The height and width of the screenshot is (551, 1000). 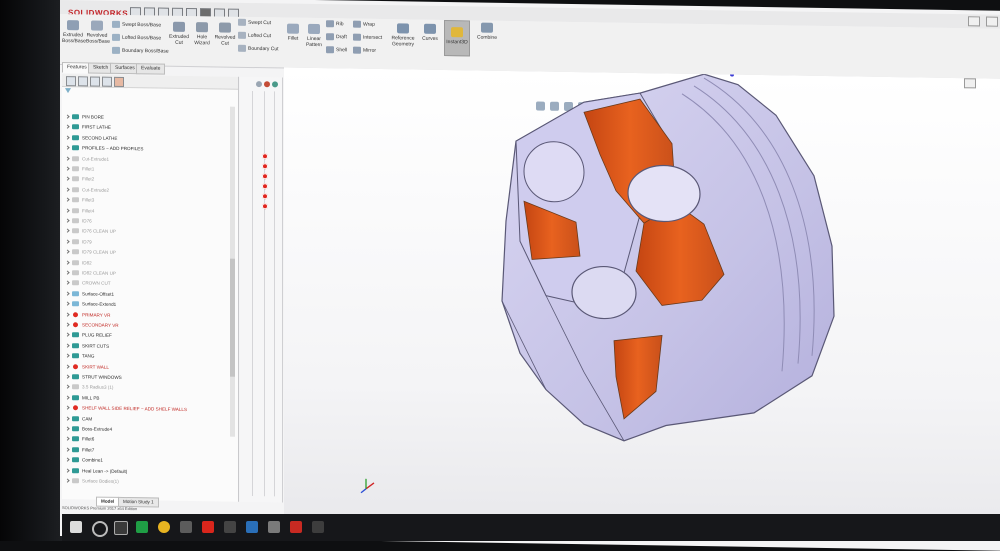 What do you see at coordinates (164, 527) in the screenshot?
I see `chrome-icon` at bounding box center [164, 527].